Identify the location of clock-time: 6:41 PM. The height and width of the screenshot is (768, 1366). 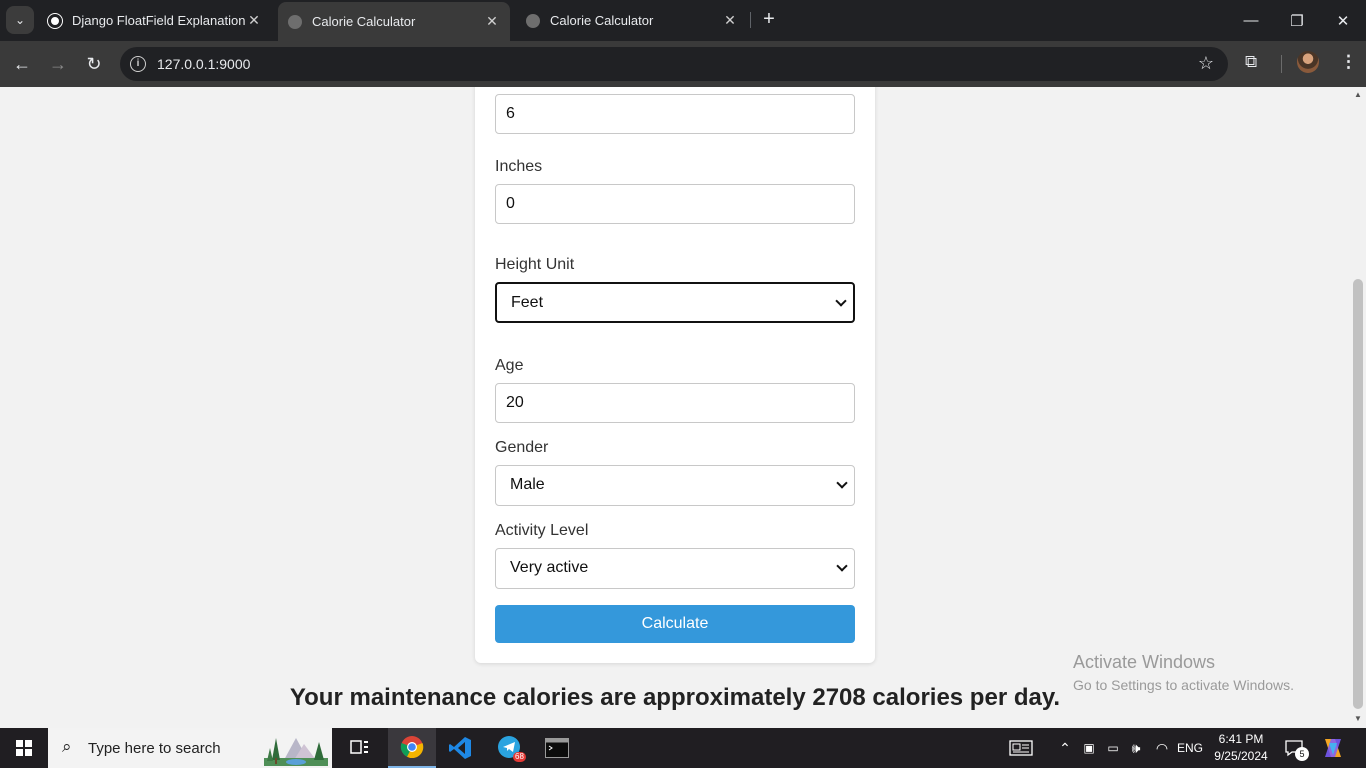
(1241, 739).